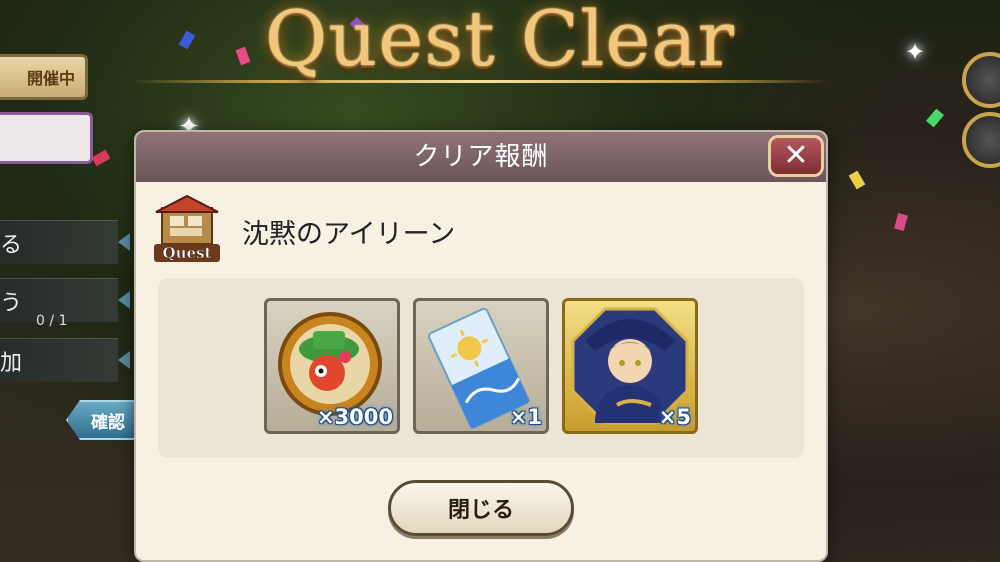 The height and width of the screenshot is (562, 1000). What do you see at coordinates (11, 363) in the screenshot?
I see `side-row-label: 加` at bounding box center [11, 363].